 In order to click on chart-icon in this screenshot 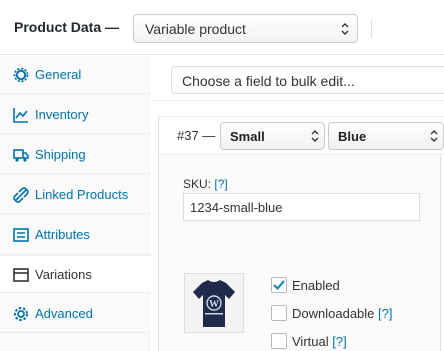, I will do `click(20, 115)`.